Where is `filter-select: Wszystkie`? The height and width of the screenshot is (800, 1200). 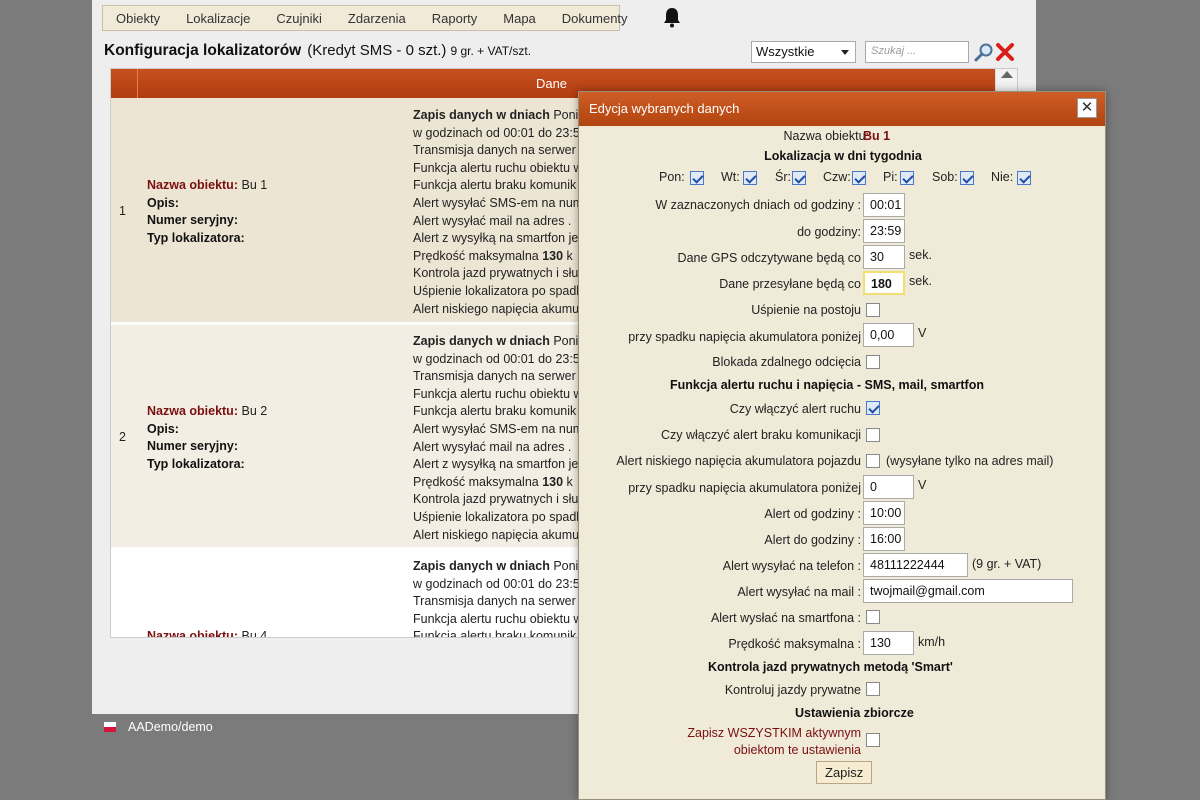 filter-select: Wszystkie is located at coordinates (803, 52).